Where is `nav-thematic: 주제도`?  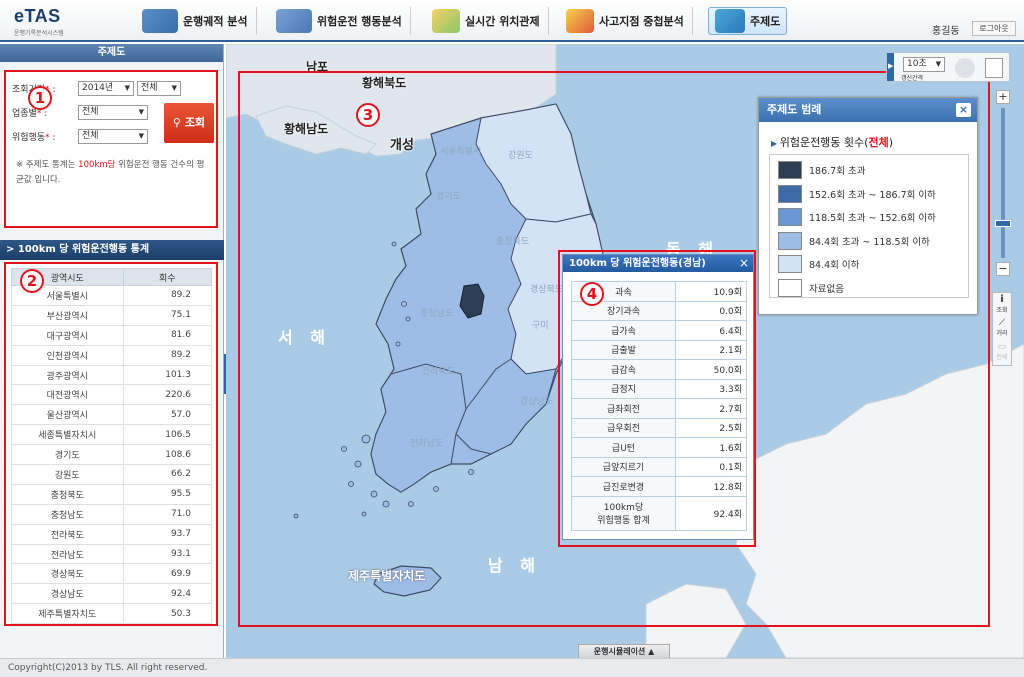 nav-thematic: 주제도 is located at coordinates (748, 21).